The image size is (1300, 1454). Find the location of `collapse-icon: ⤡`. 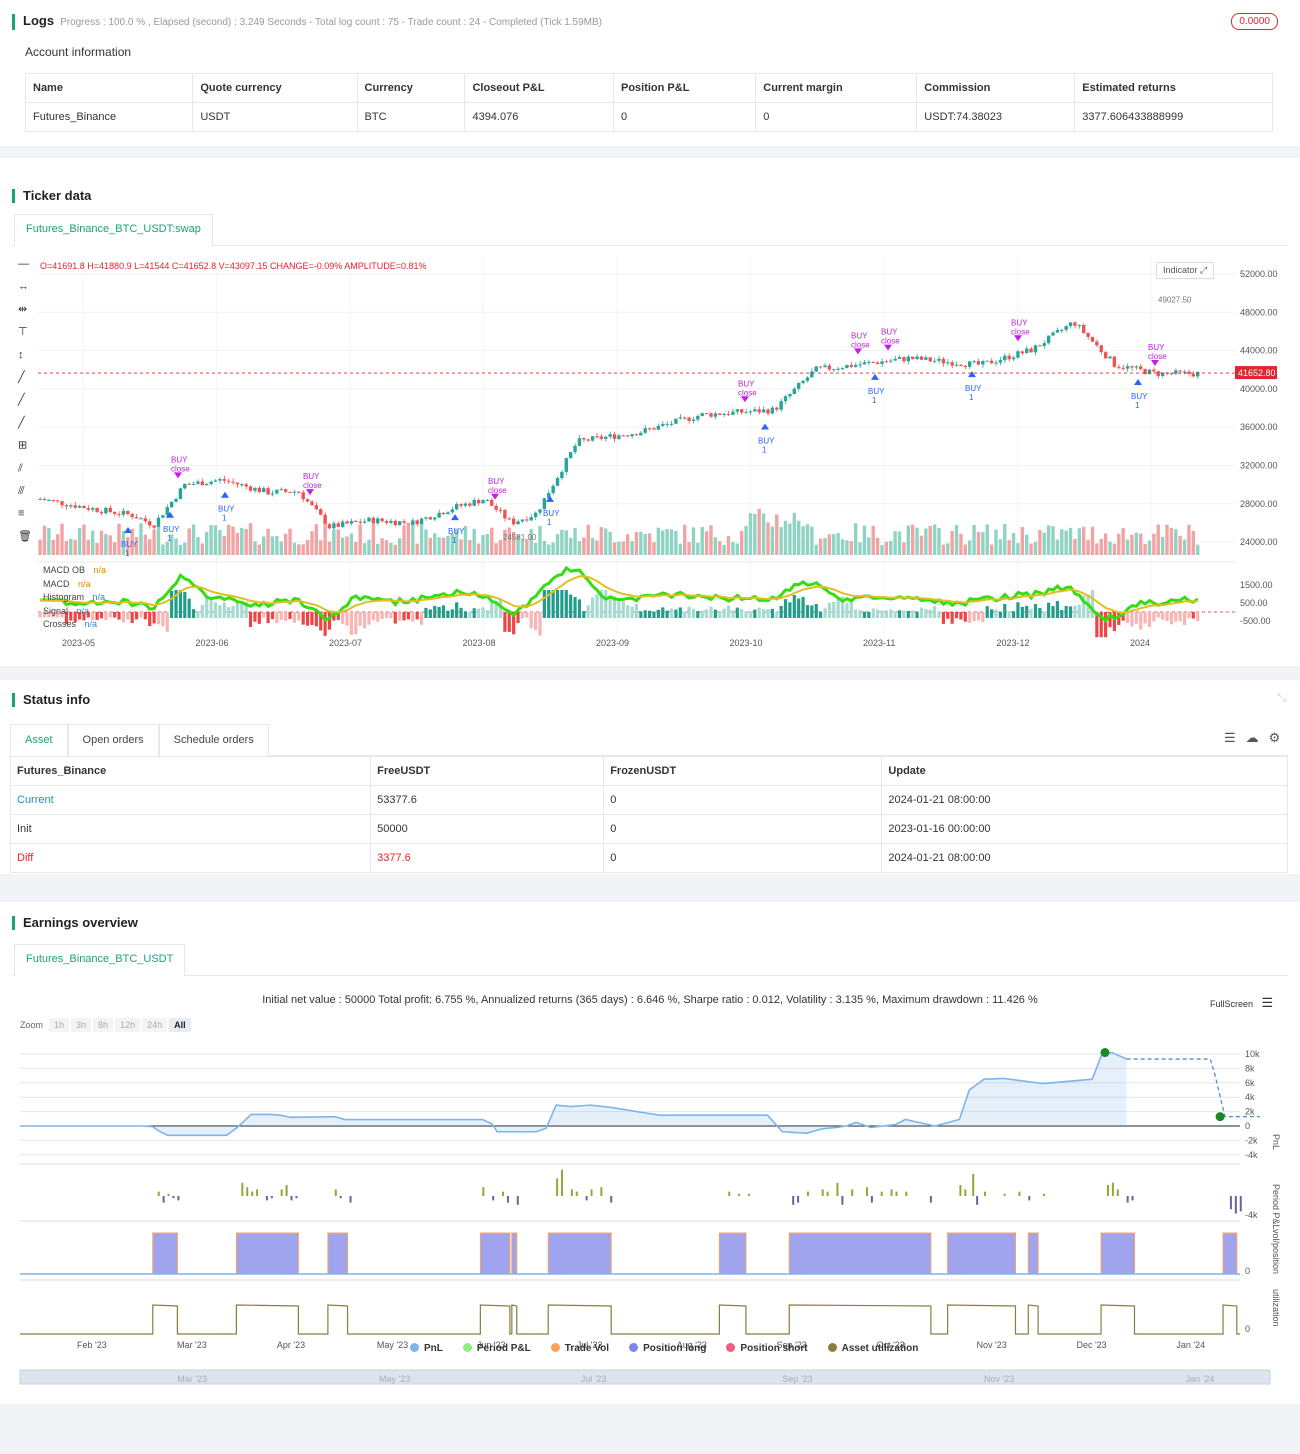

collapse-icon: ⤡ is located at coordinates (1281, 698).